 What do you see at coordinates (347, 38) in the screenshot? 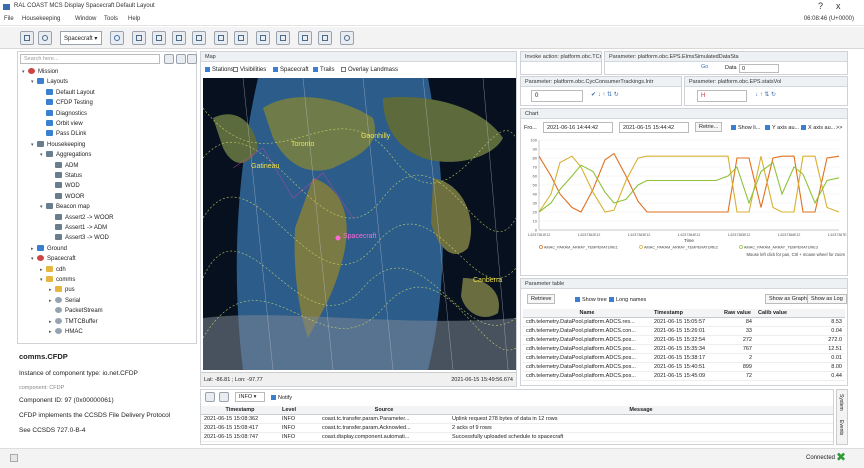
I see `camera-icon` at bounding box center [347, 38].